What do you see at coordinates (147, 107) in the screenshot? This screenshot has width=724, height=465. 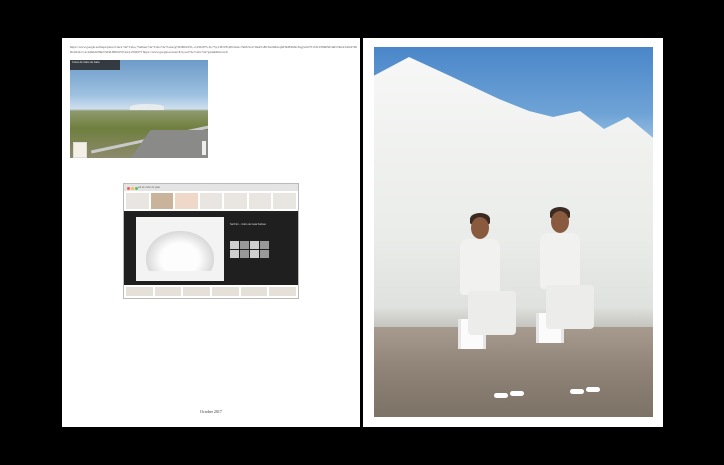 I see `salt-pile-shape` at bounding box center [147, 107].